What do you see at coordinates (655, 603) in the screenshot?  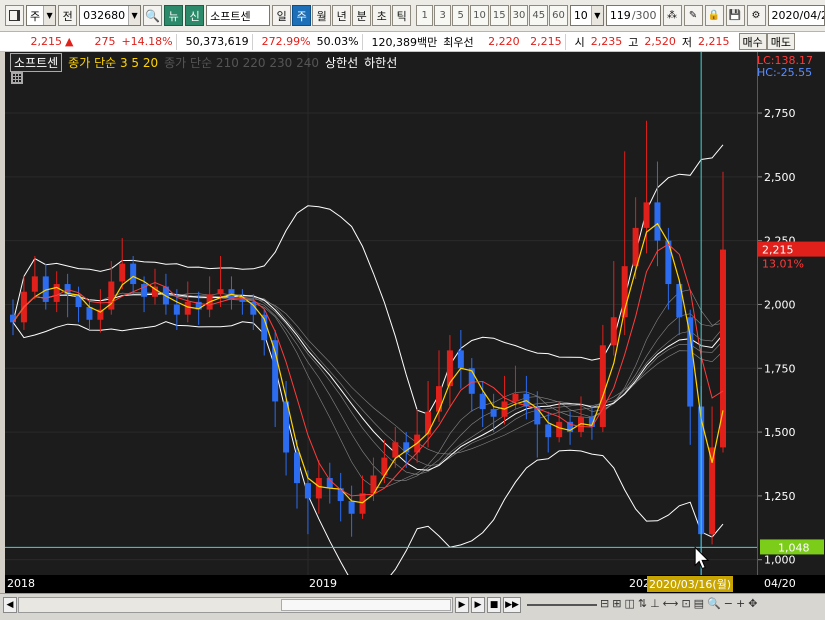 I see `tool-5-icon: ⊥` at bounding box center [655, 603].